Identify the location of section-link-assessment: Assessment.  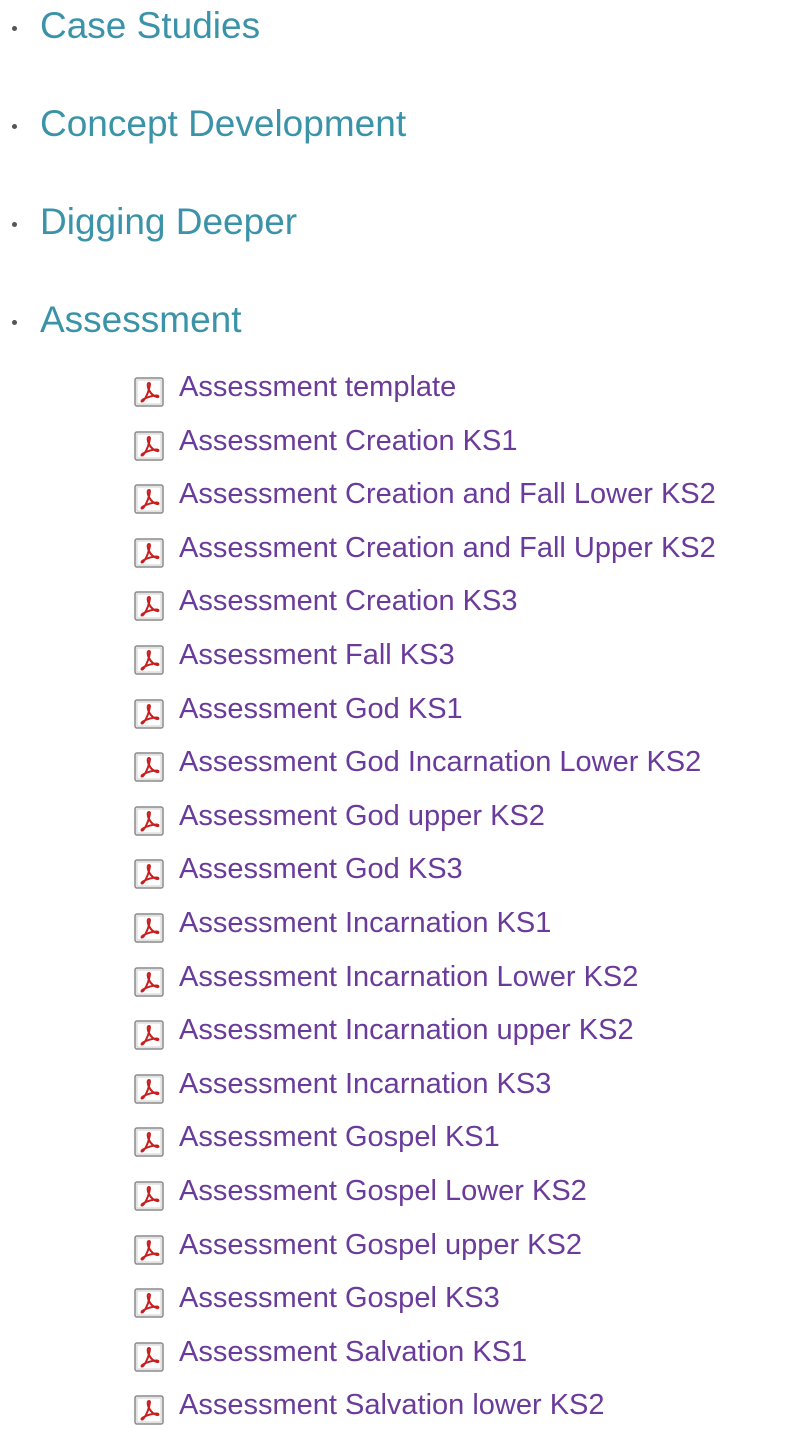
(141, 320).